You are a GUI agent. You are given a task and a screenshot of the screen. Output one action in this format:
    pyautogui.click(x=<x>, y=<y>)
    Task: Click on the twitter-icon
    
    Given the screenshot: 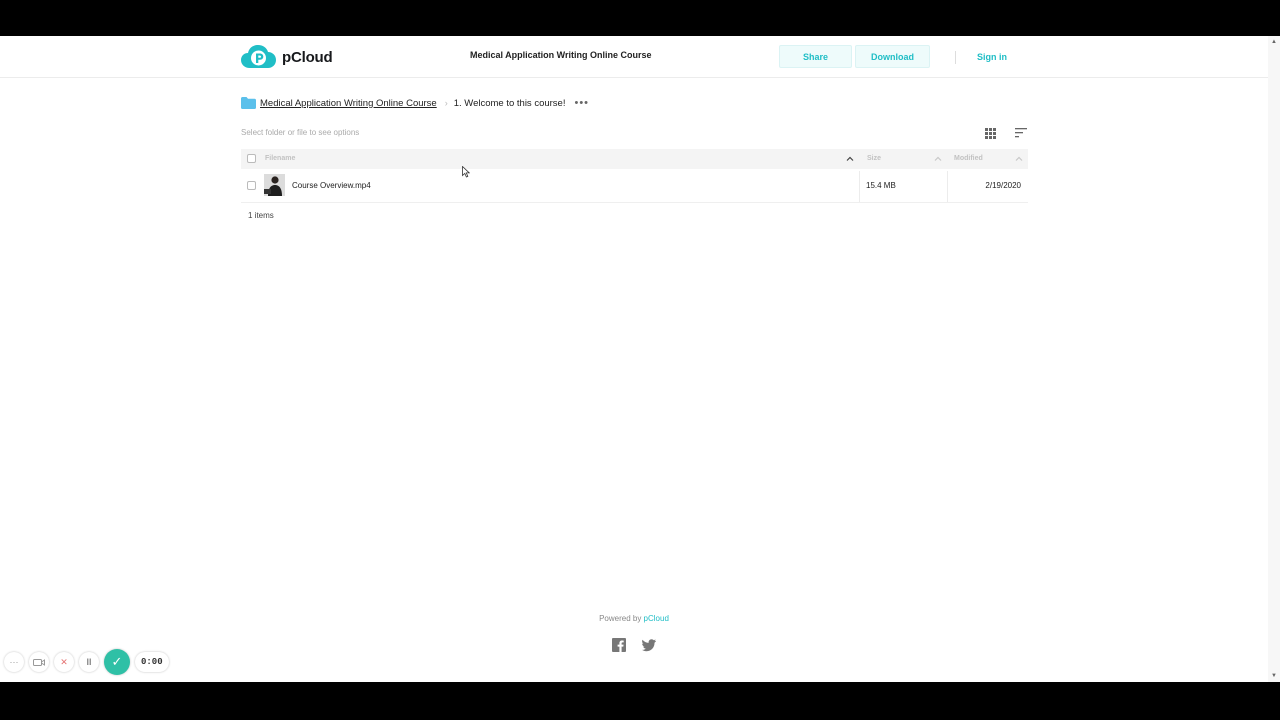 What is the action you would take?
    pyautogui.click(x=649, y=645)
    